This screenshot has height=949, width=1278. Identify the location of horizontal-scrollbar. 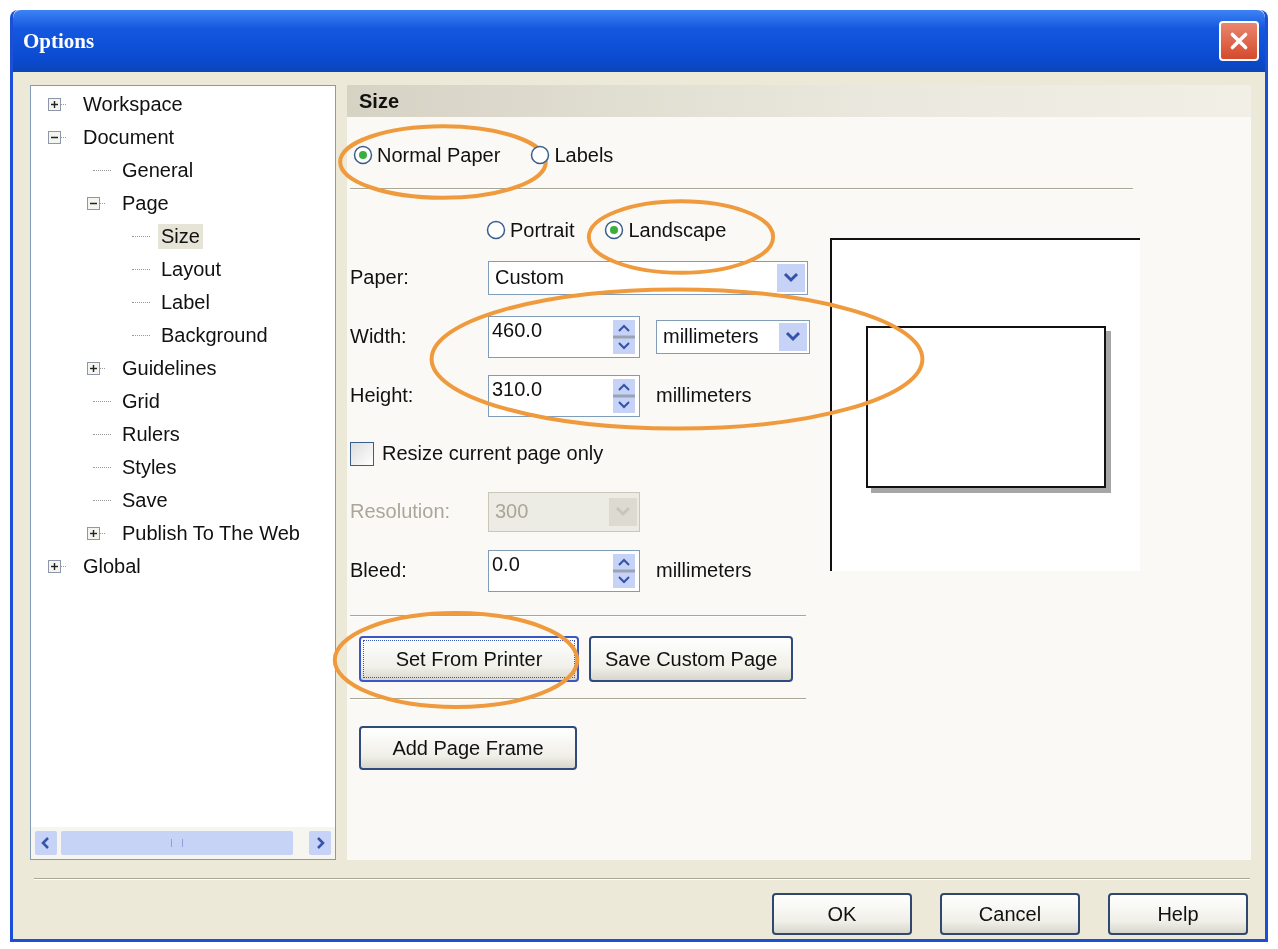
(183, 843).